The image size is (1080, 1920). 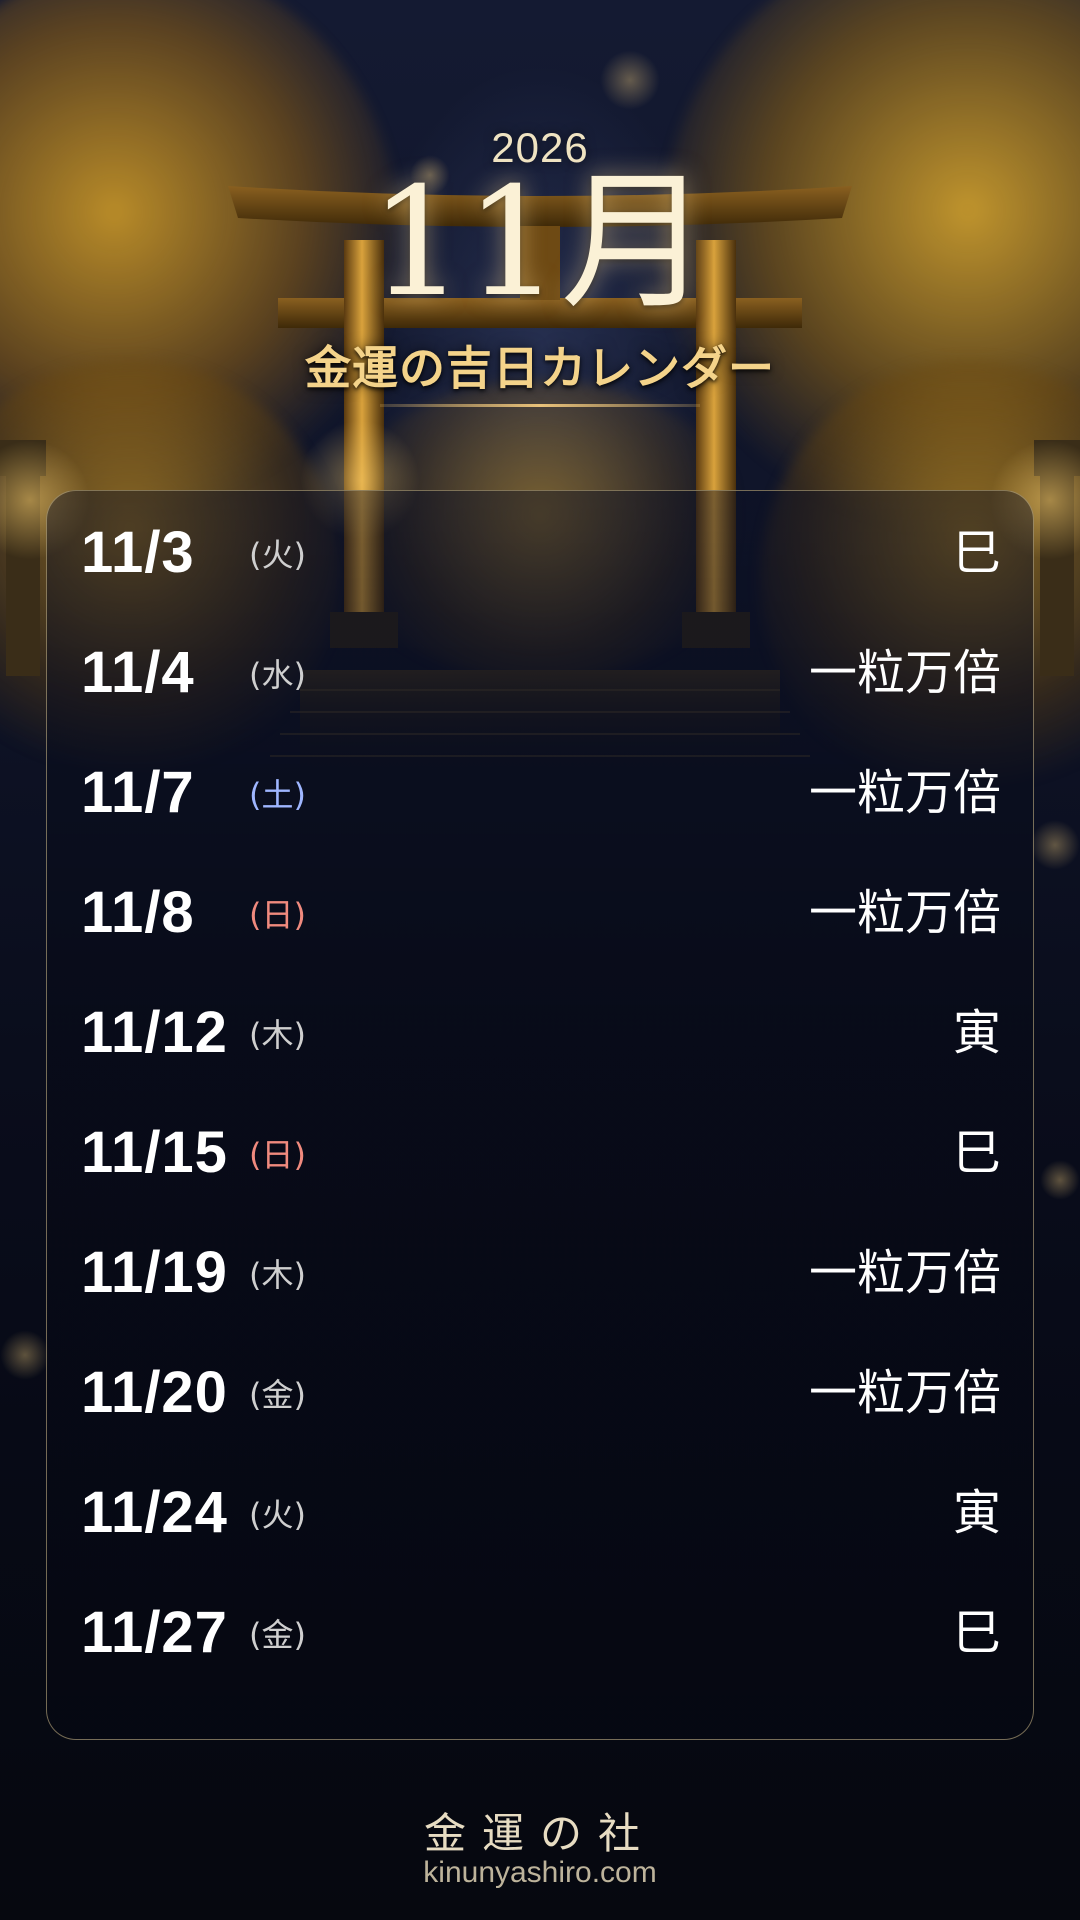 What do you see at coordinates (138, 912) in the screenshot?
I see `row-date: 11/8` at bounding box center [138, 912].